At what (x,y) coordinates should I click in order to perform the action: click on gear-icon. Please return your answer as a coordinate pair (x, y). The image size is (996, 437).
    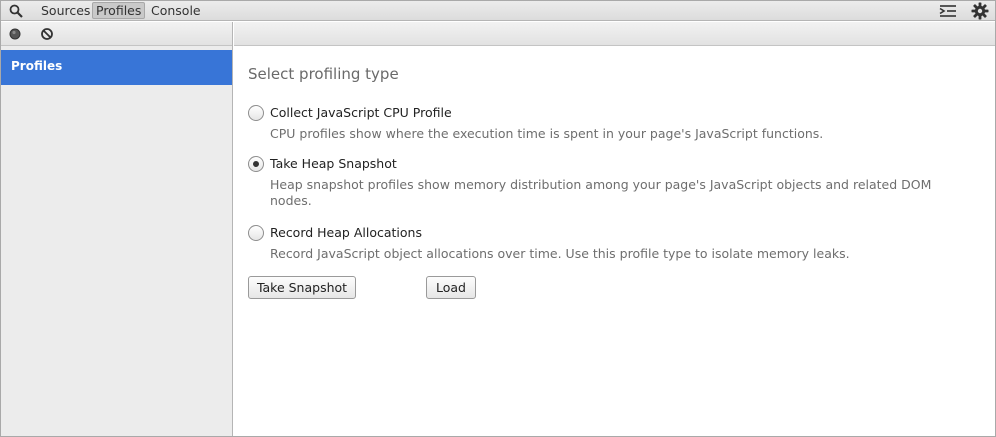
    Looking at the image, I should click on (980, 11).